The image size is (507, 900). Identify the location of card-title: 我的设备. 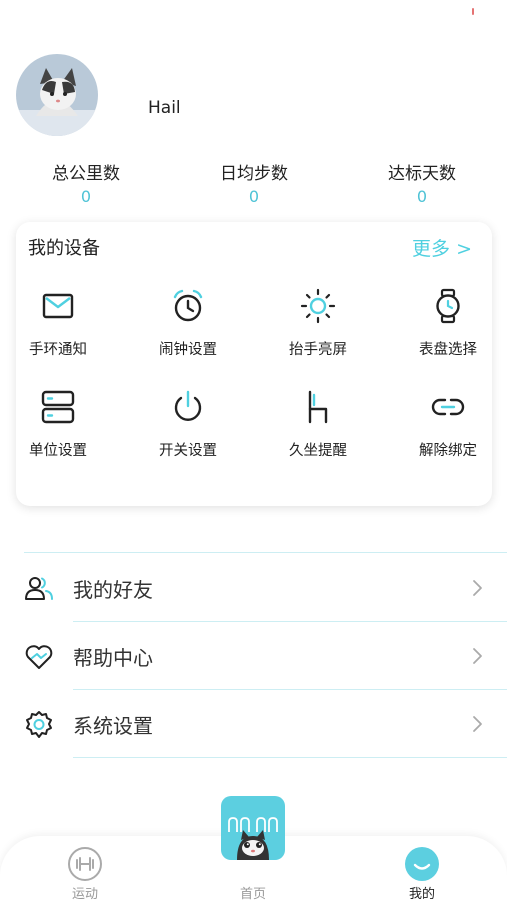
(64, 248).